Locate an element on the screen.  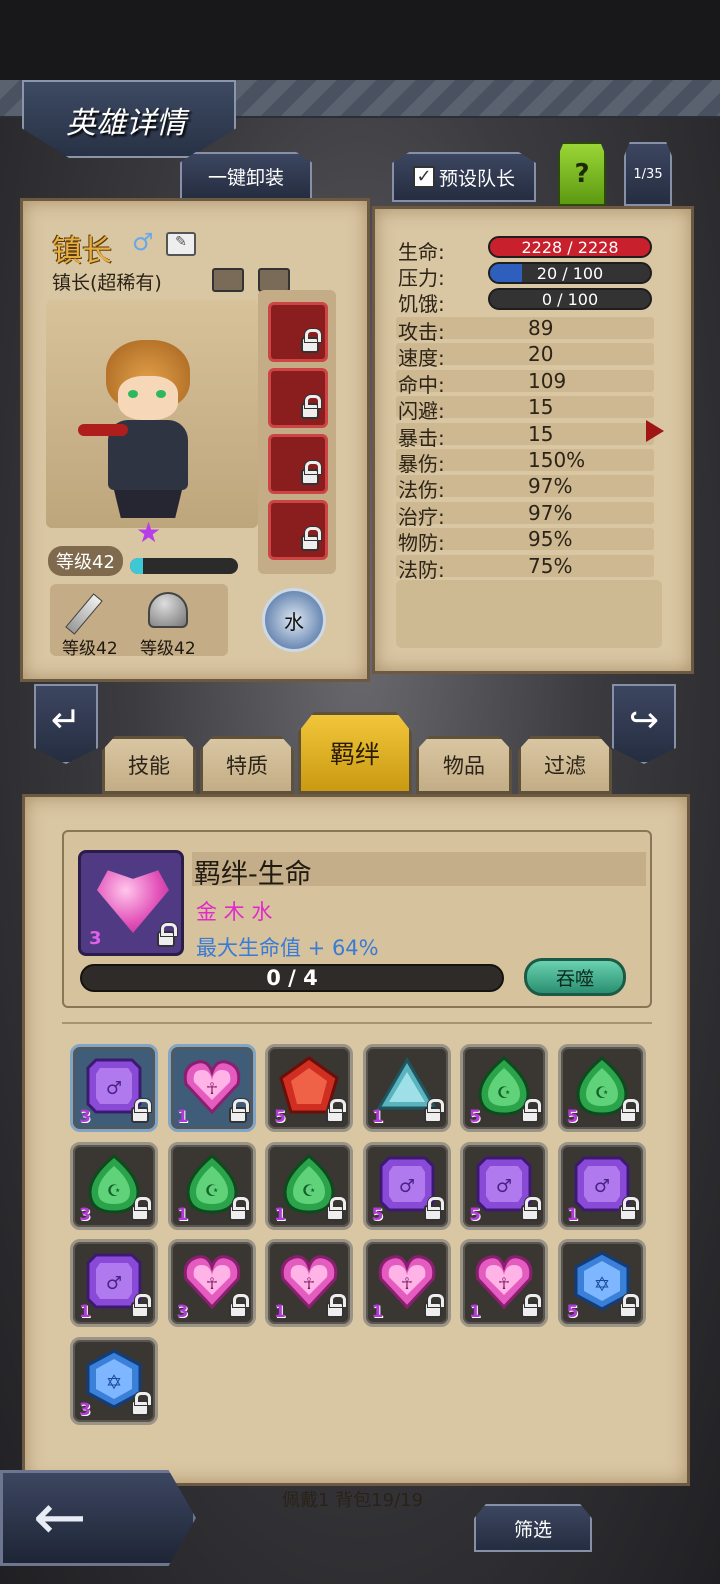
gem-slot-blue-hexagon: ✡ 5 is located at coordinates (601, 1283).